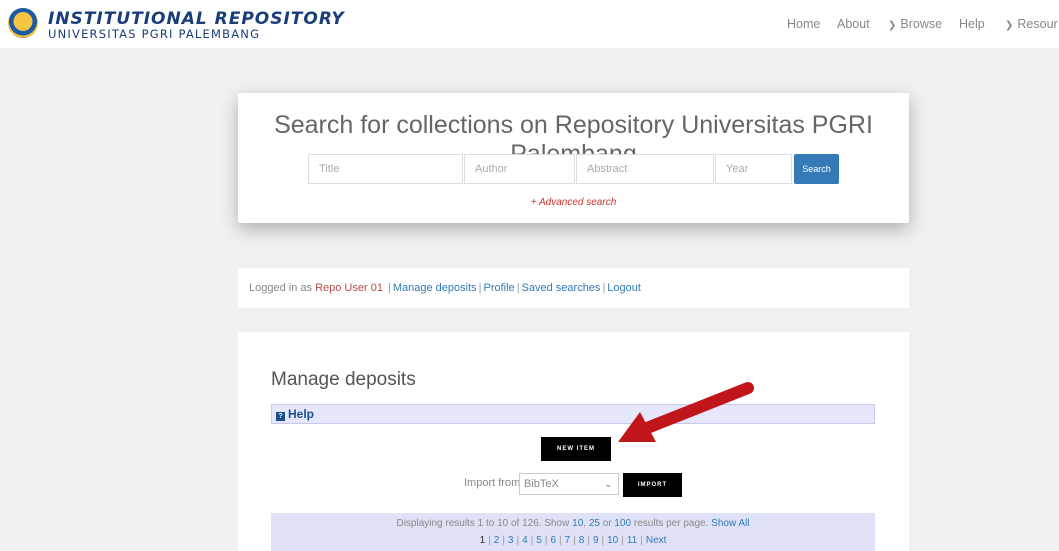 The width and height of the screenshot is (1059, 551). What do you see at coordinates (645, 169) in the screenshot?
I see `abstract-input: Abstract` at bounding box center [645, 169].